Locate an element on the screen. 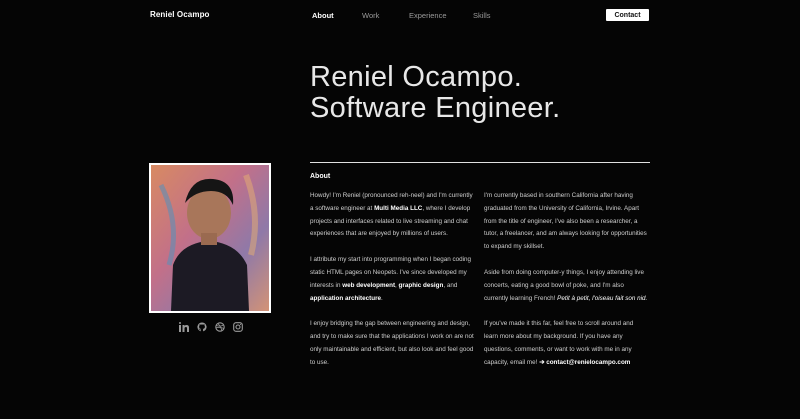  github-icon is located at coordinates (202, 327).